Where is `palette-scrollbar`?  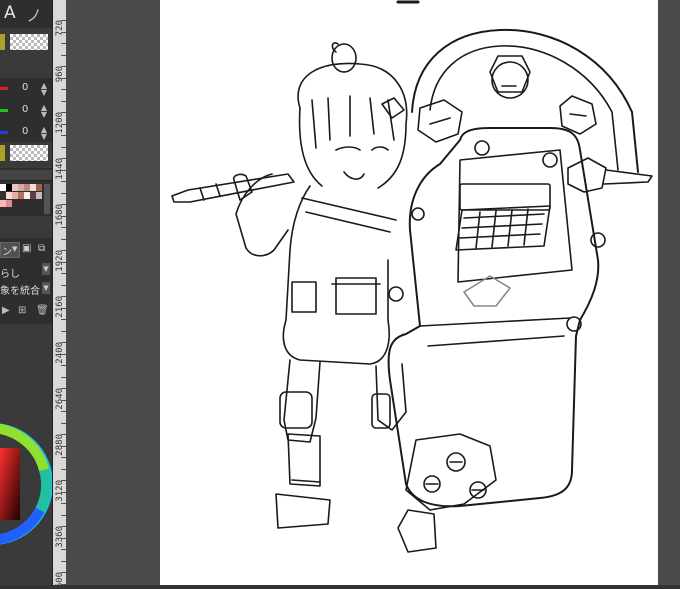
palette-scrollbar is located at coordinates (47, 199).